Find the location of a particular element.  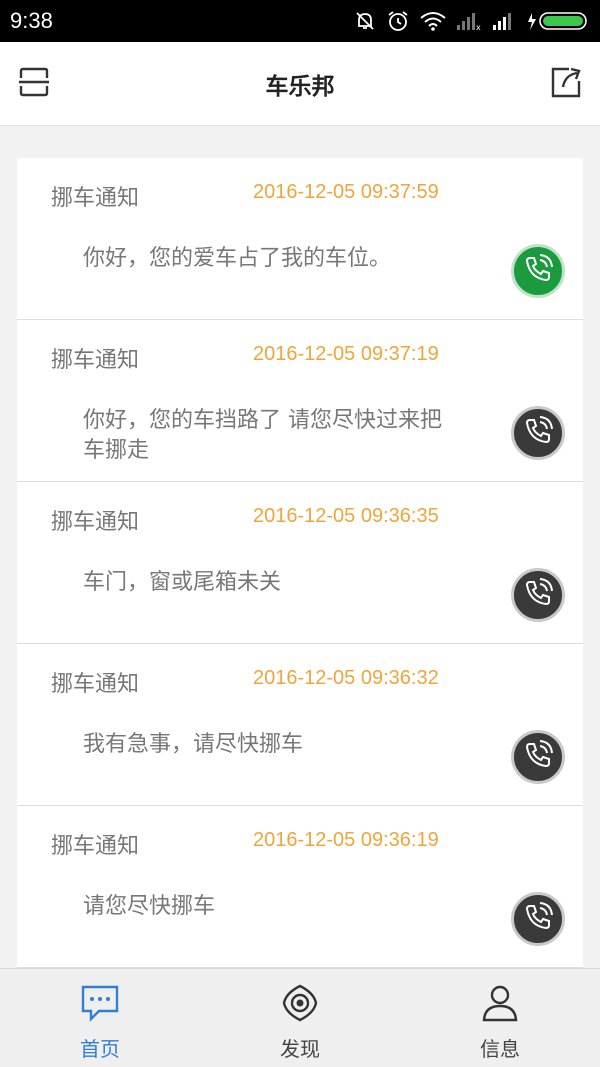

battery-icon is located at coordinates (559, 21).